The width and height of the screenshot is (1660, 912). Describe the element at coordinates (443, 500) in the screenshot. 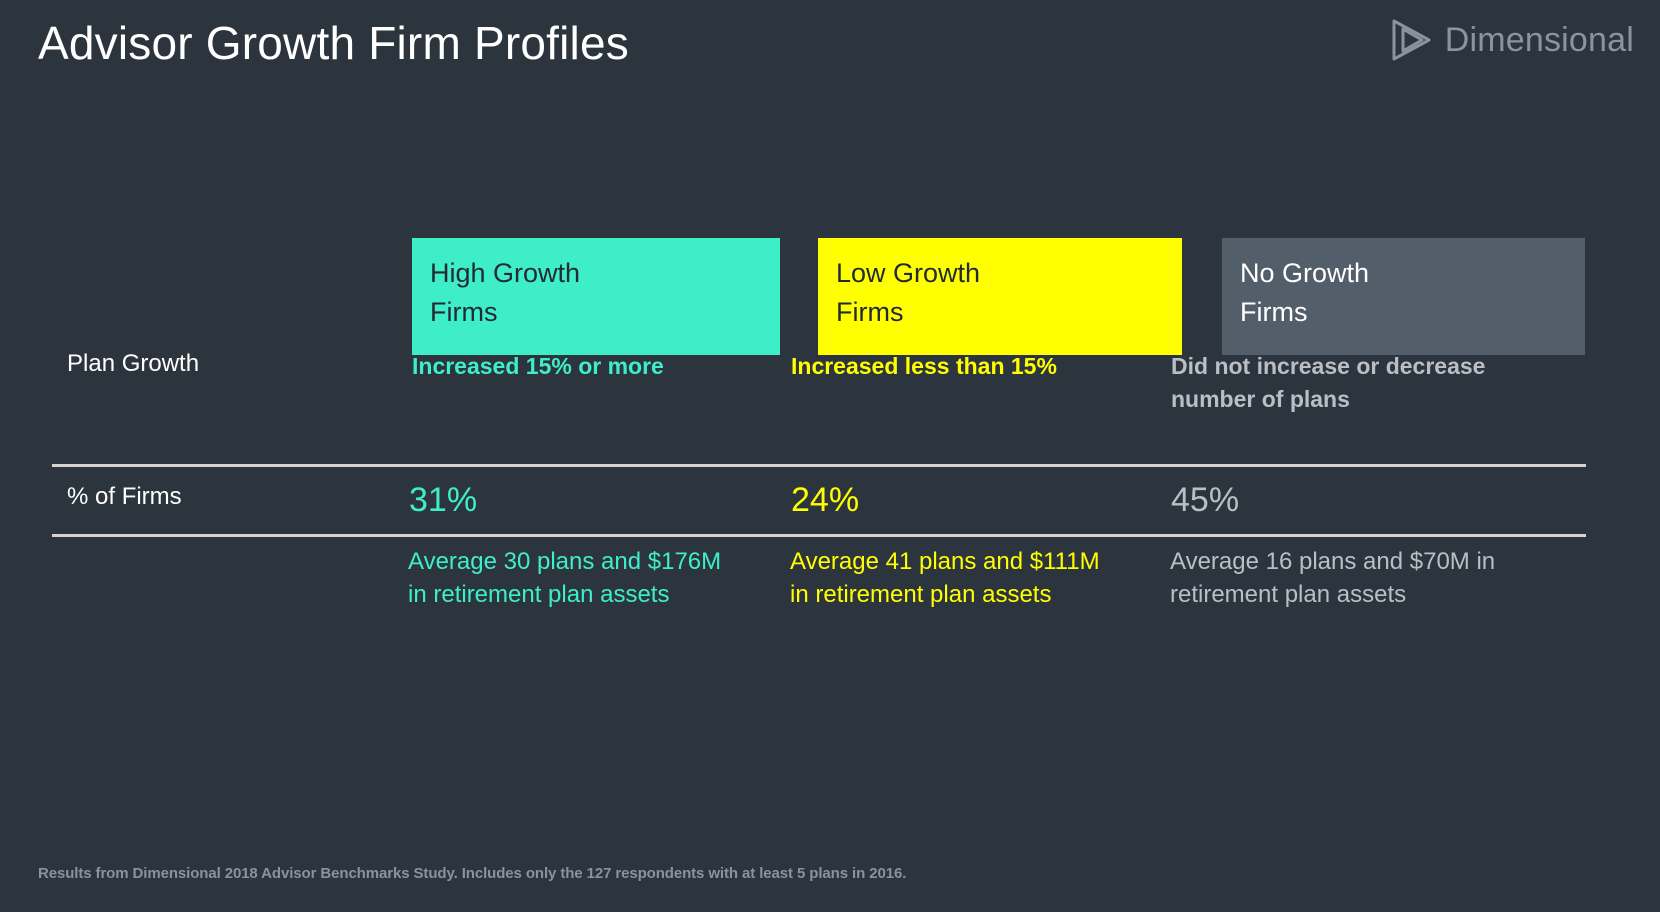

I see `cell-pct-high: 31%` at that location.